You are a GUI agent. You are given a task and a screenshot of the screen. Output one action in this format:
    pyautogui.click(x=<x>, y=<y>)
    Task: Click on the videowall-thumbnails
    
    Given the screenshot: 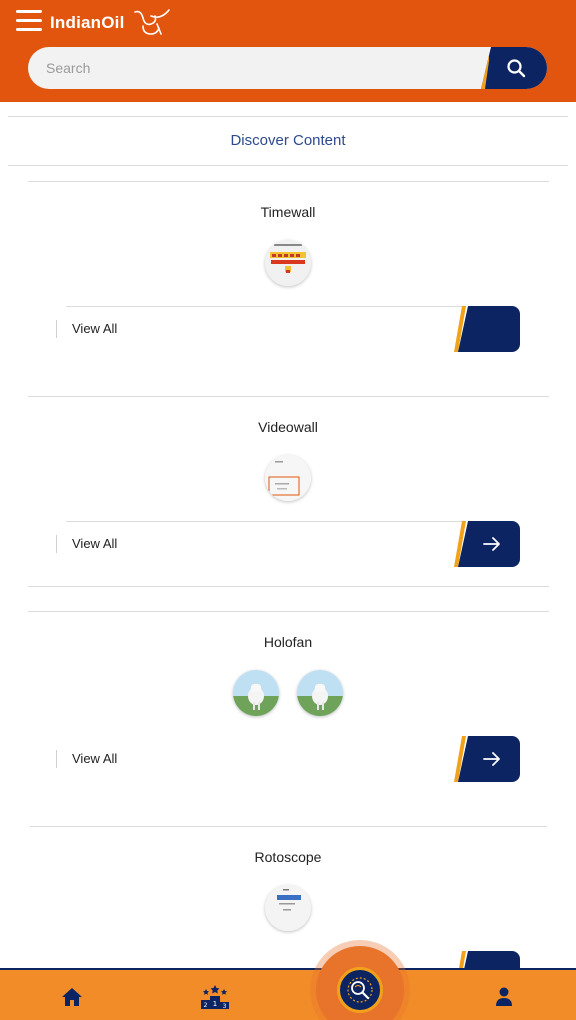 What is the action you would take?
    pyautogui.click(x=288, y=478)
    